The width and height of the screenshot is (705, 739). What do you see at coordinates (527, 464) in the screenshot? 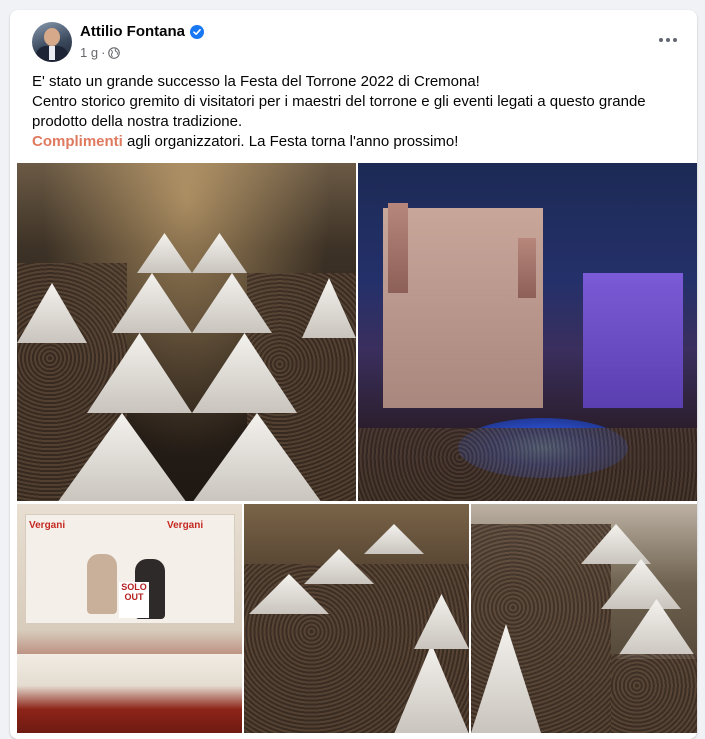
I see `crowd-square` at bounding box center [527, 464].